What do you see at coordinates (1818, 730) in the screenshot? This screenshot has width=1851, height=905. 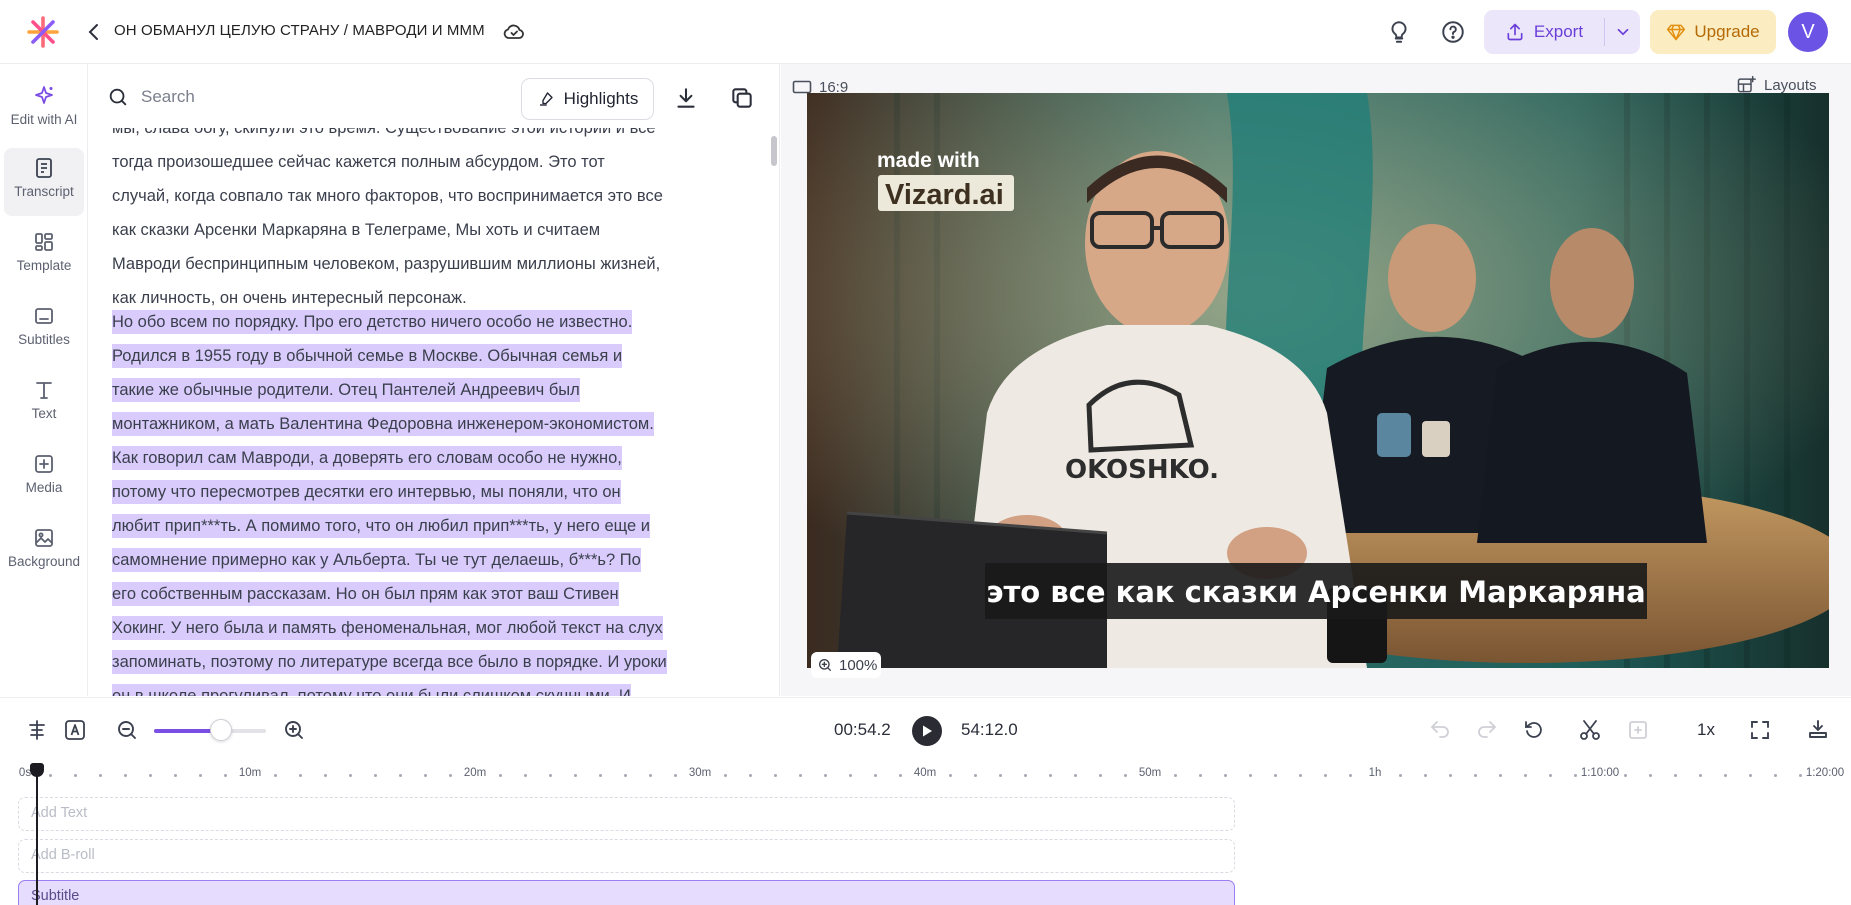 I see `collapse-timeline-icon` at bounding box center [1818, 730].